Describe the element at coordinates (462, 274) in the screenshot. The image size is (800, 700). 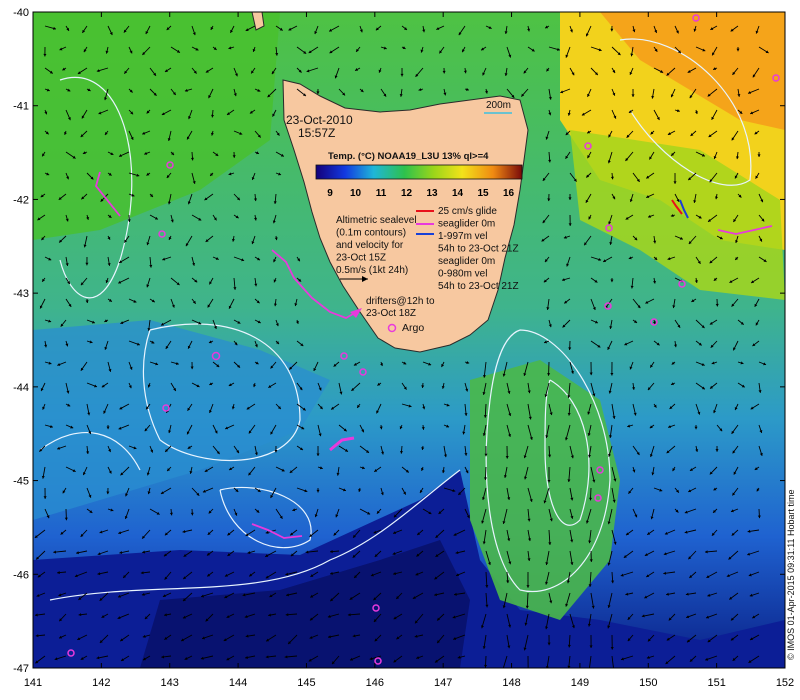
I see `glider-legend-line: 0-980m vel` at that location.